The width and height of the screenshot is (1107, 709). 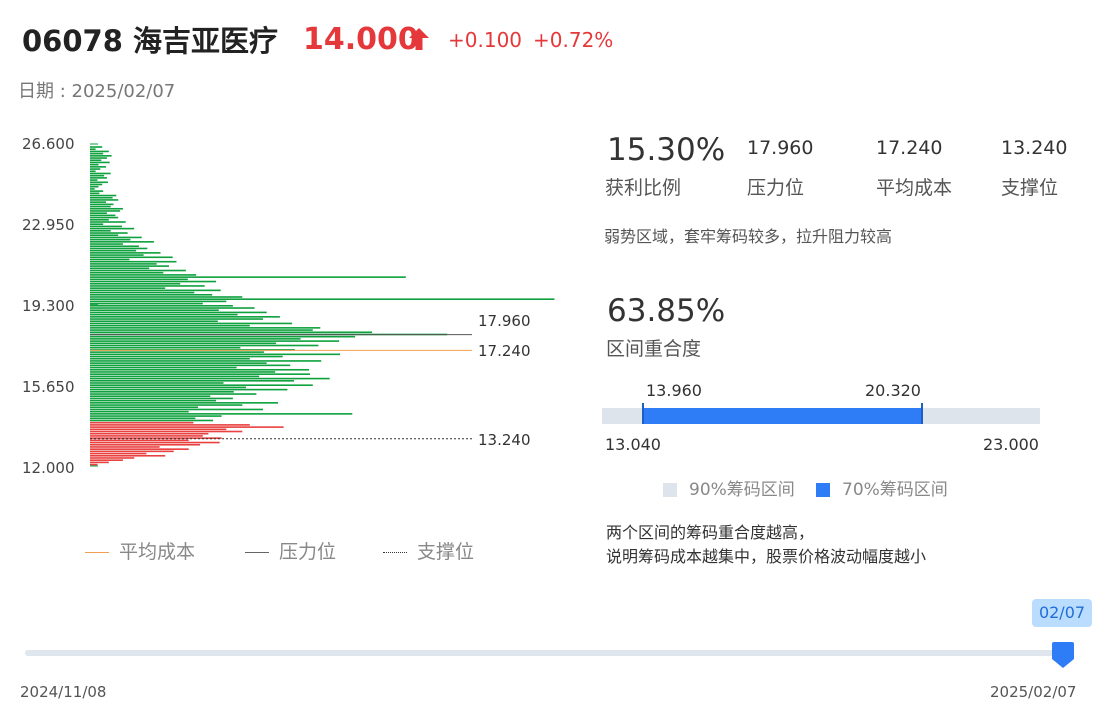 What do you see at coordinates (710, 532) in the screenshot?
I see `overlap-note-line1: 两个区间的筹码重合度越高，` at bounding box center [710, 532].